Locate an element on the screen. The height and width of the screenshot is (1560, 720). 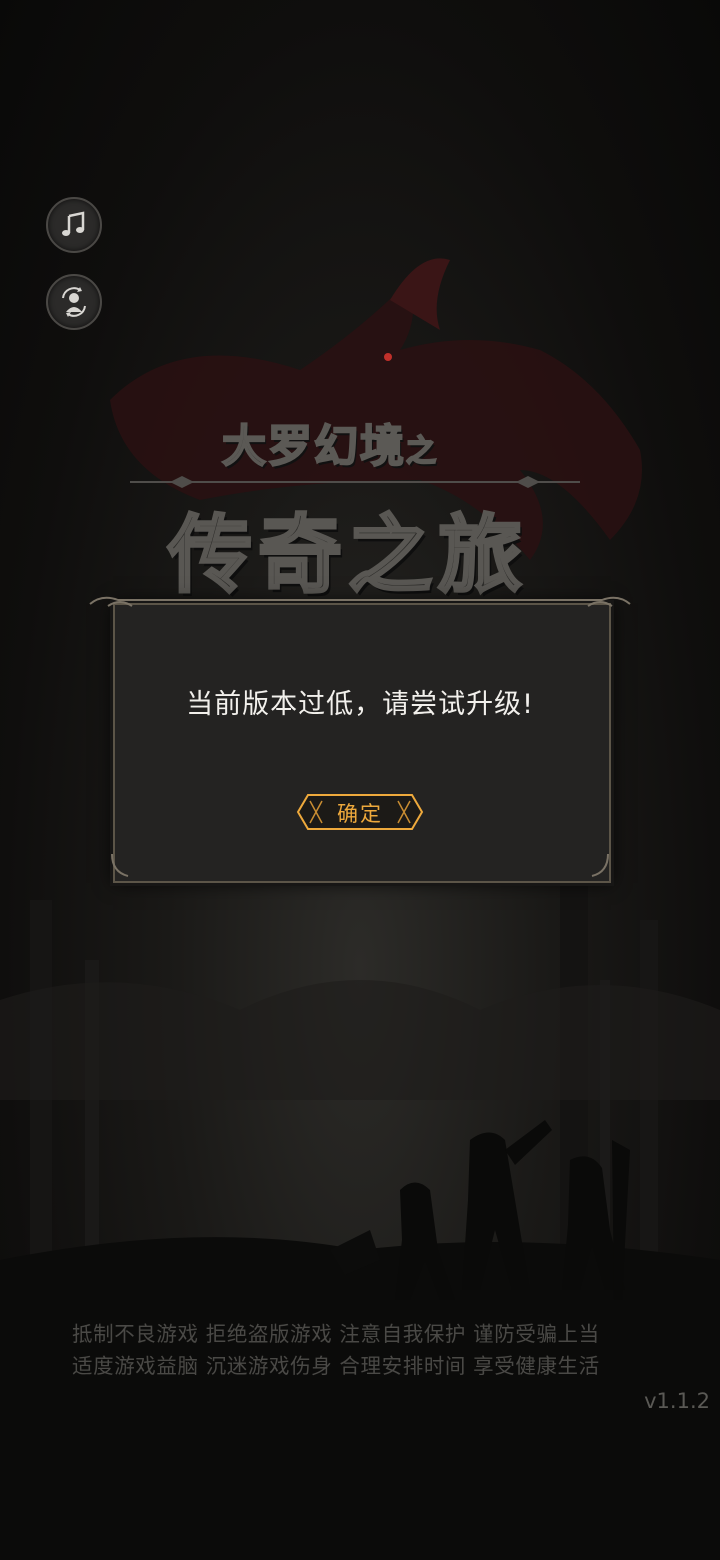
dialog-message: 当前版本过低，请尝试升级! is located at coordinates (360, 704).